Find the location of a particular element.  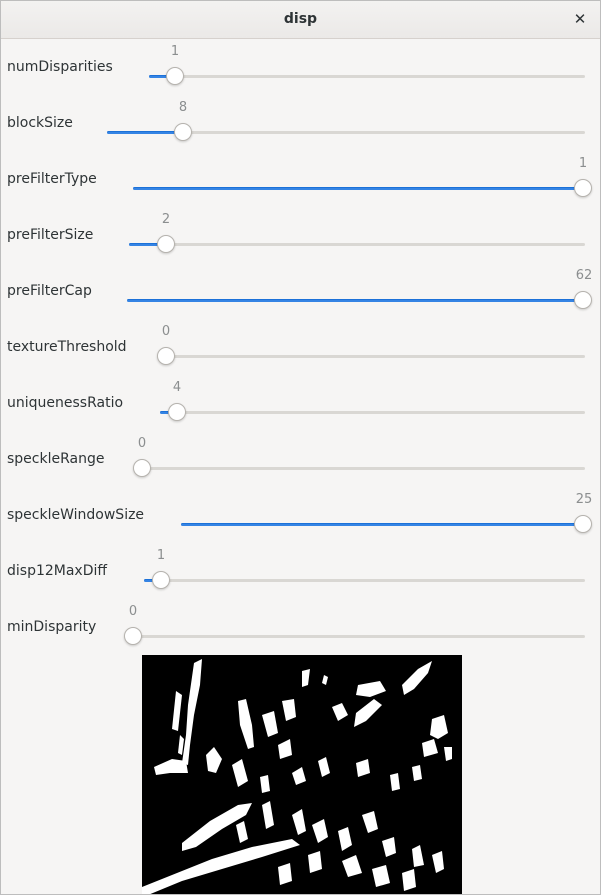

trackbar-blockSize: blockSize 8 is located at coordinates (300, 123).